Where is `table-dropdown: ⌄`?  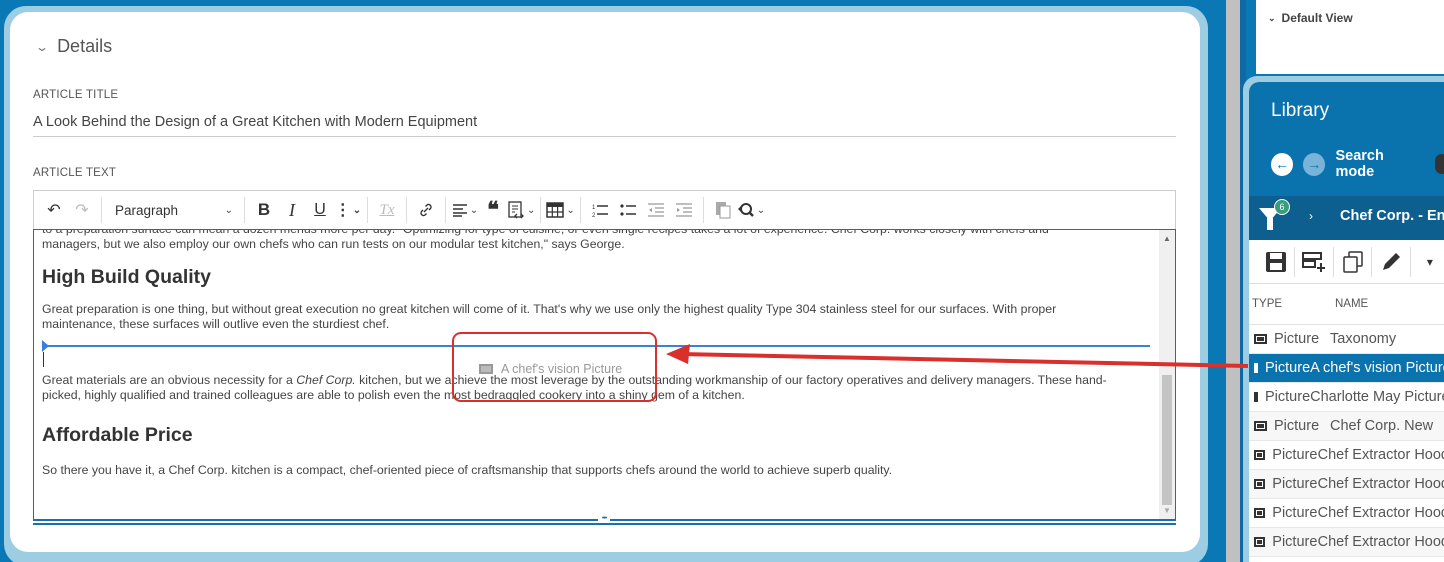 table-dropdown: ⌄ is located at coordinates (560, 210).